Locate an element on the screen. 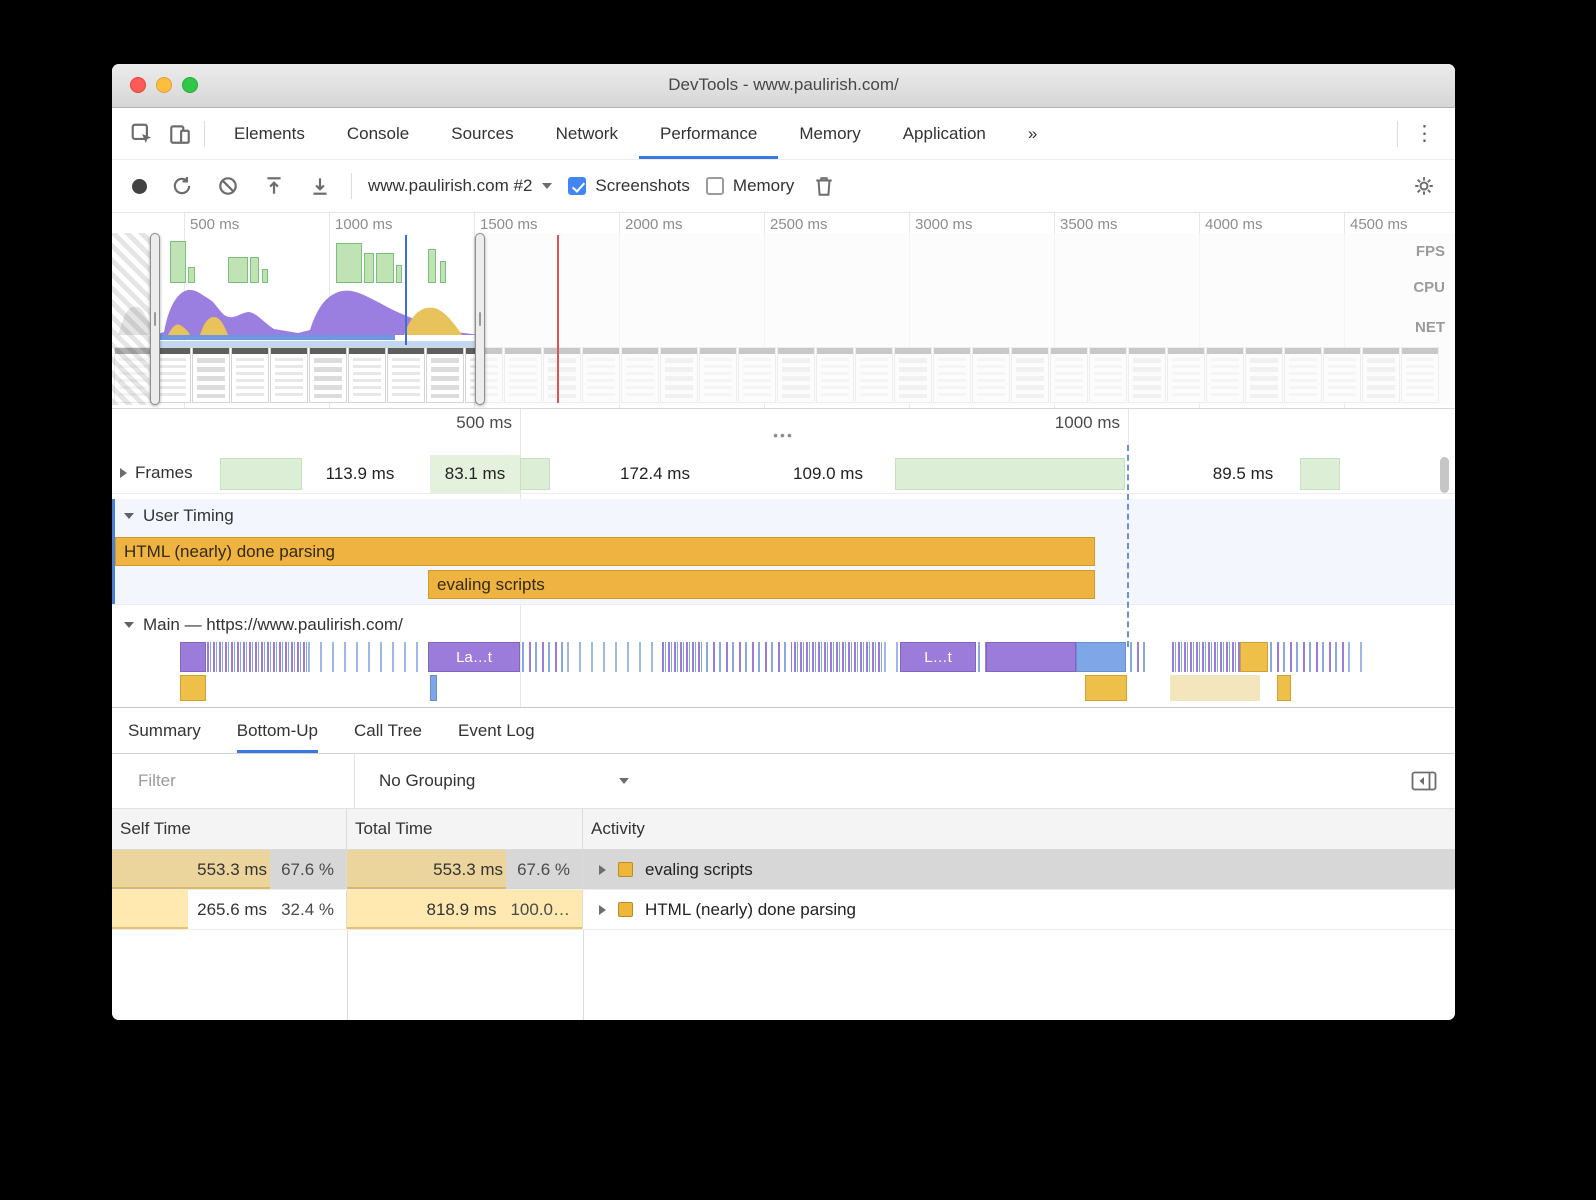  pane-resize-handle: ••• is located at coordinates (783, 435).